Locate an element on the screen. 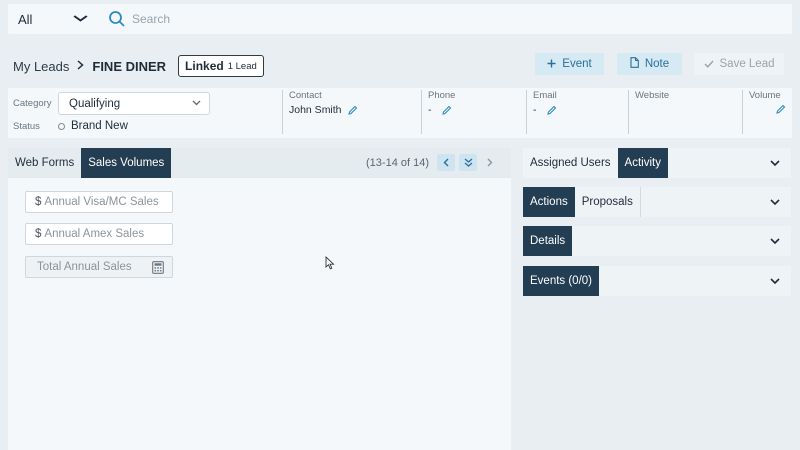 The height and width of the screenshot is (450, 800). pager-prev-icon is located at coordinates (446, 162).